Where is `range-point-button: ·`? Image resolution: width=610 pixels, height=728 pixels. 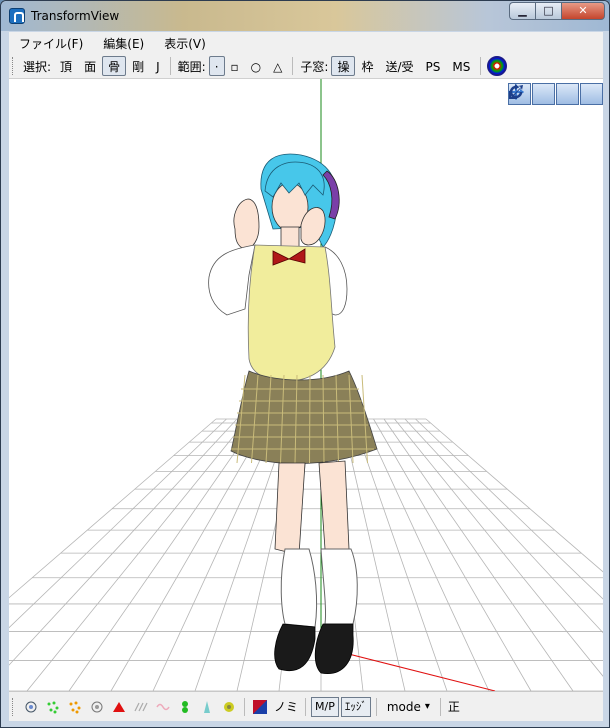
range-point-button: · is located at coordinates (216, 66).